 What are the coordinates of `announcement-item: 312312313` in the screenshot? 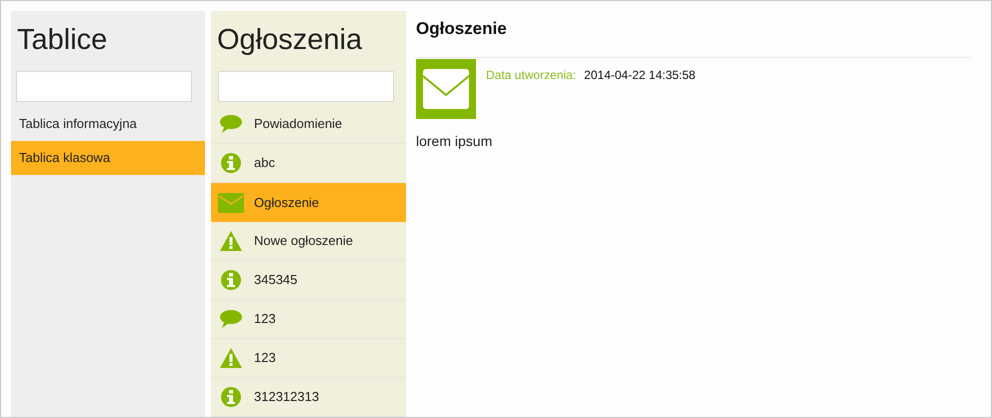 It's located at (308, 397).